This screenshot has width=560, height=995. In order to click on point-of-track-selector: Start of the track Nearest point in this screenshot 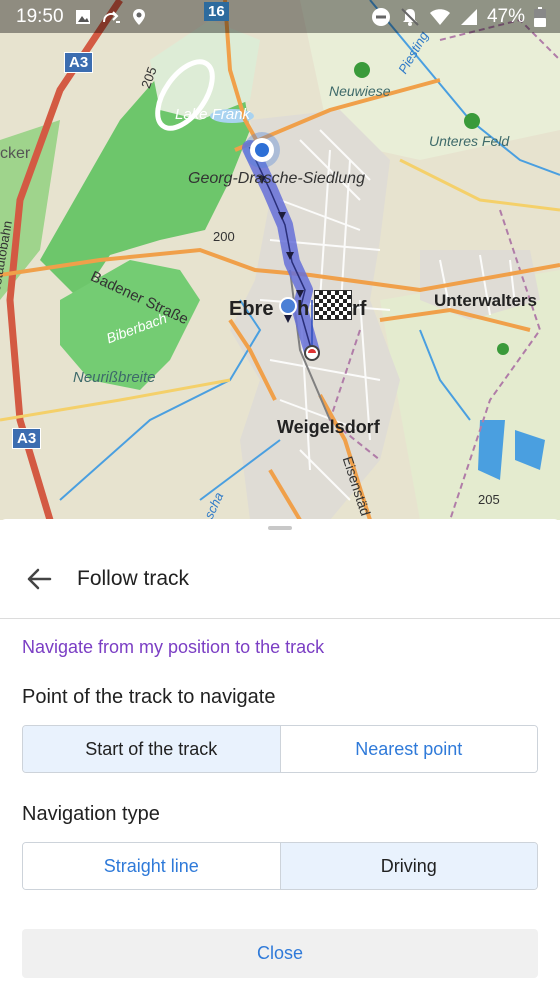, I will do `click(280, 749)`.